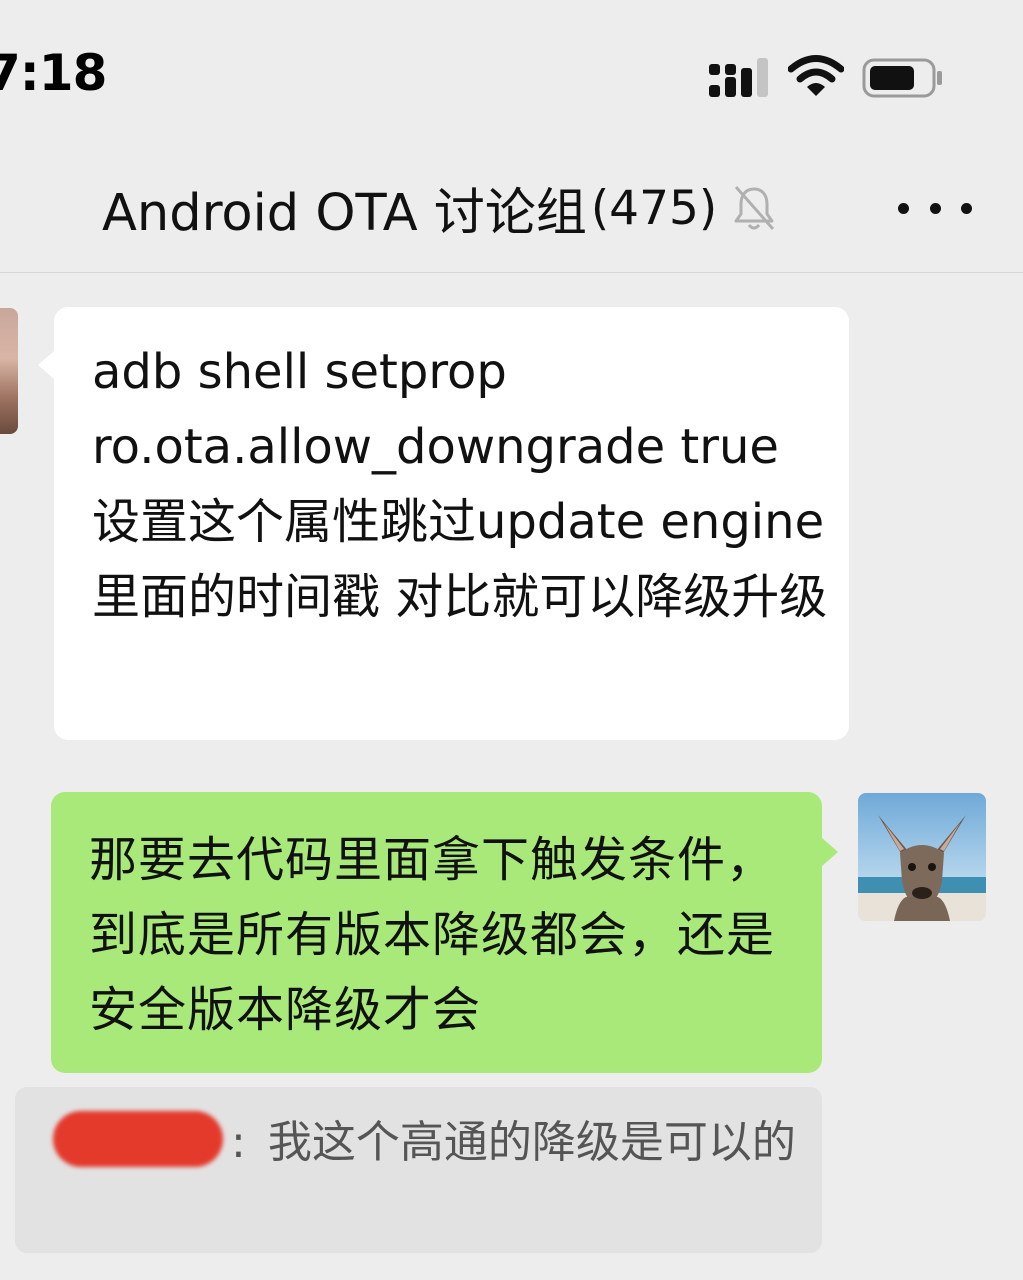  I want to click on signal-icon, so click(738, 77).